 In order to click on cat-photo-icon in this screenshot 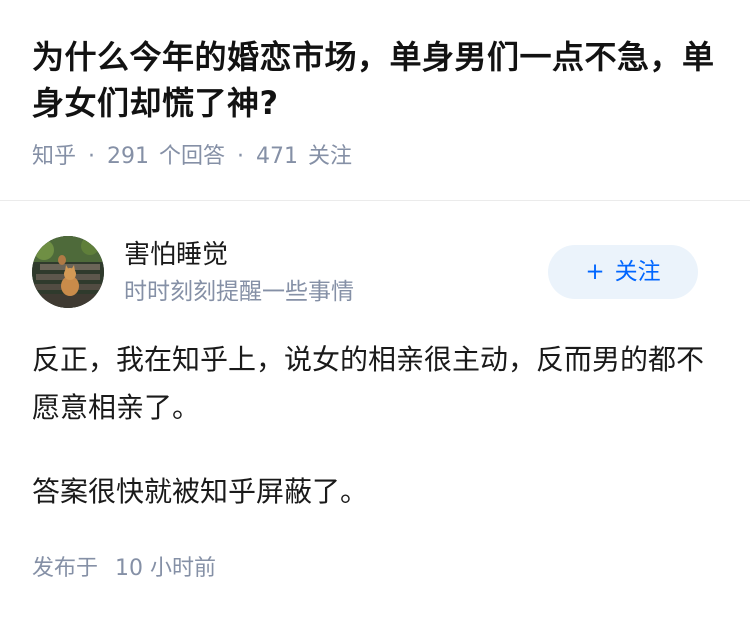, I will do `click(68, 272)`.